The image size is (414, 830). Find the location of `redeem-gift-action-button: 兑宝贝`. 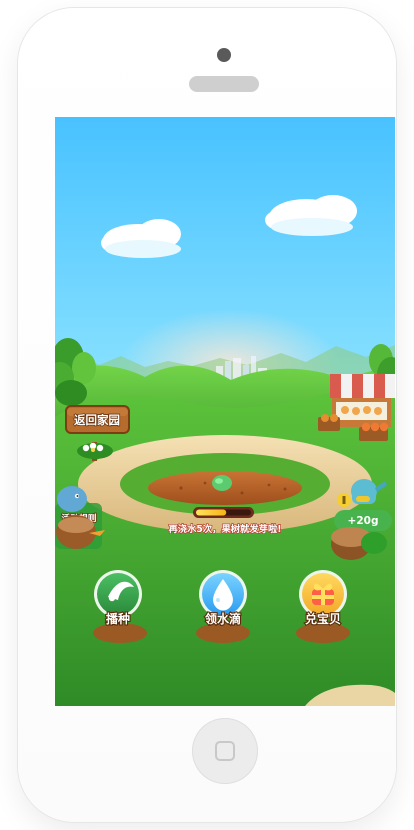

redeem-gift-action-button: 兑宝贝 is located at coordinates (323, 606).